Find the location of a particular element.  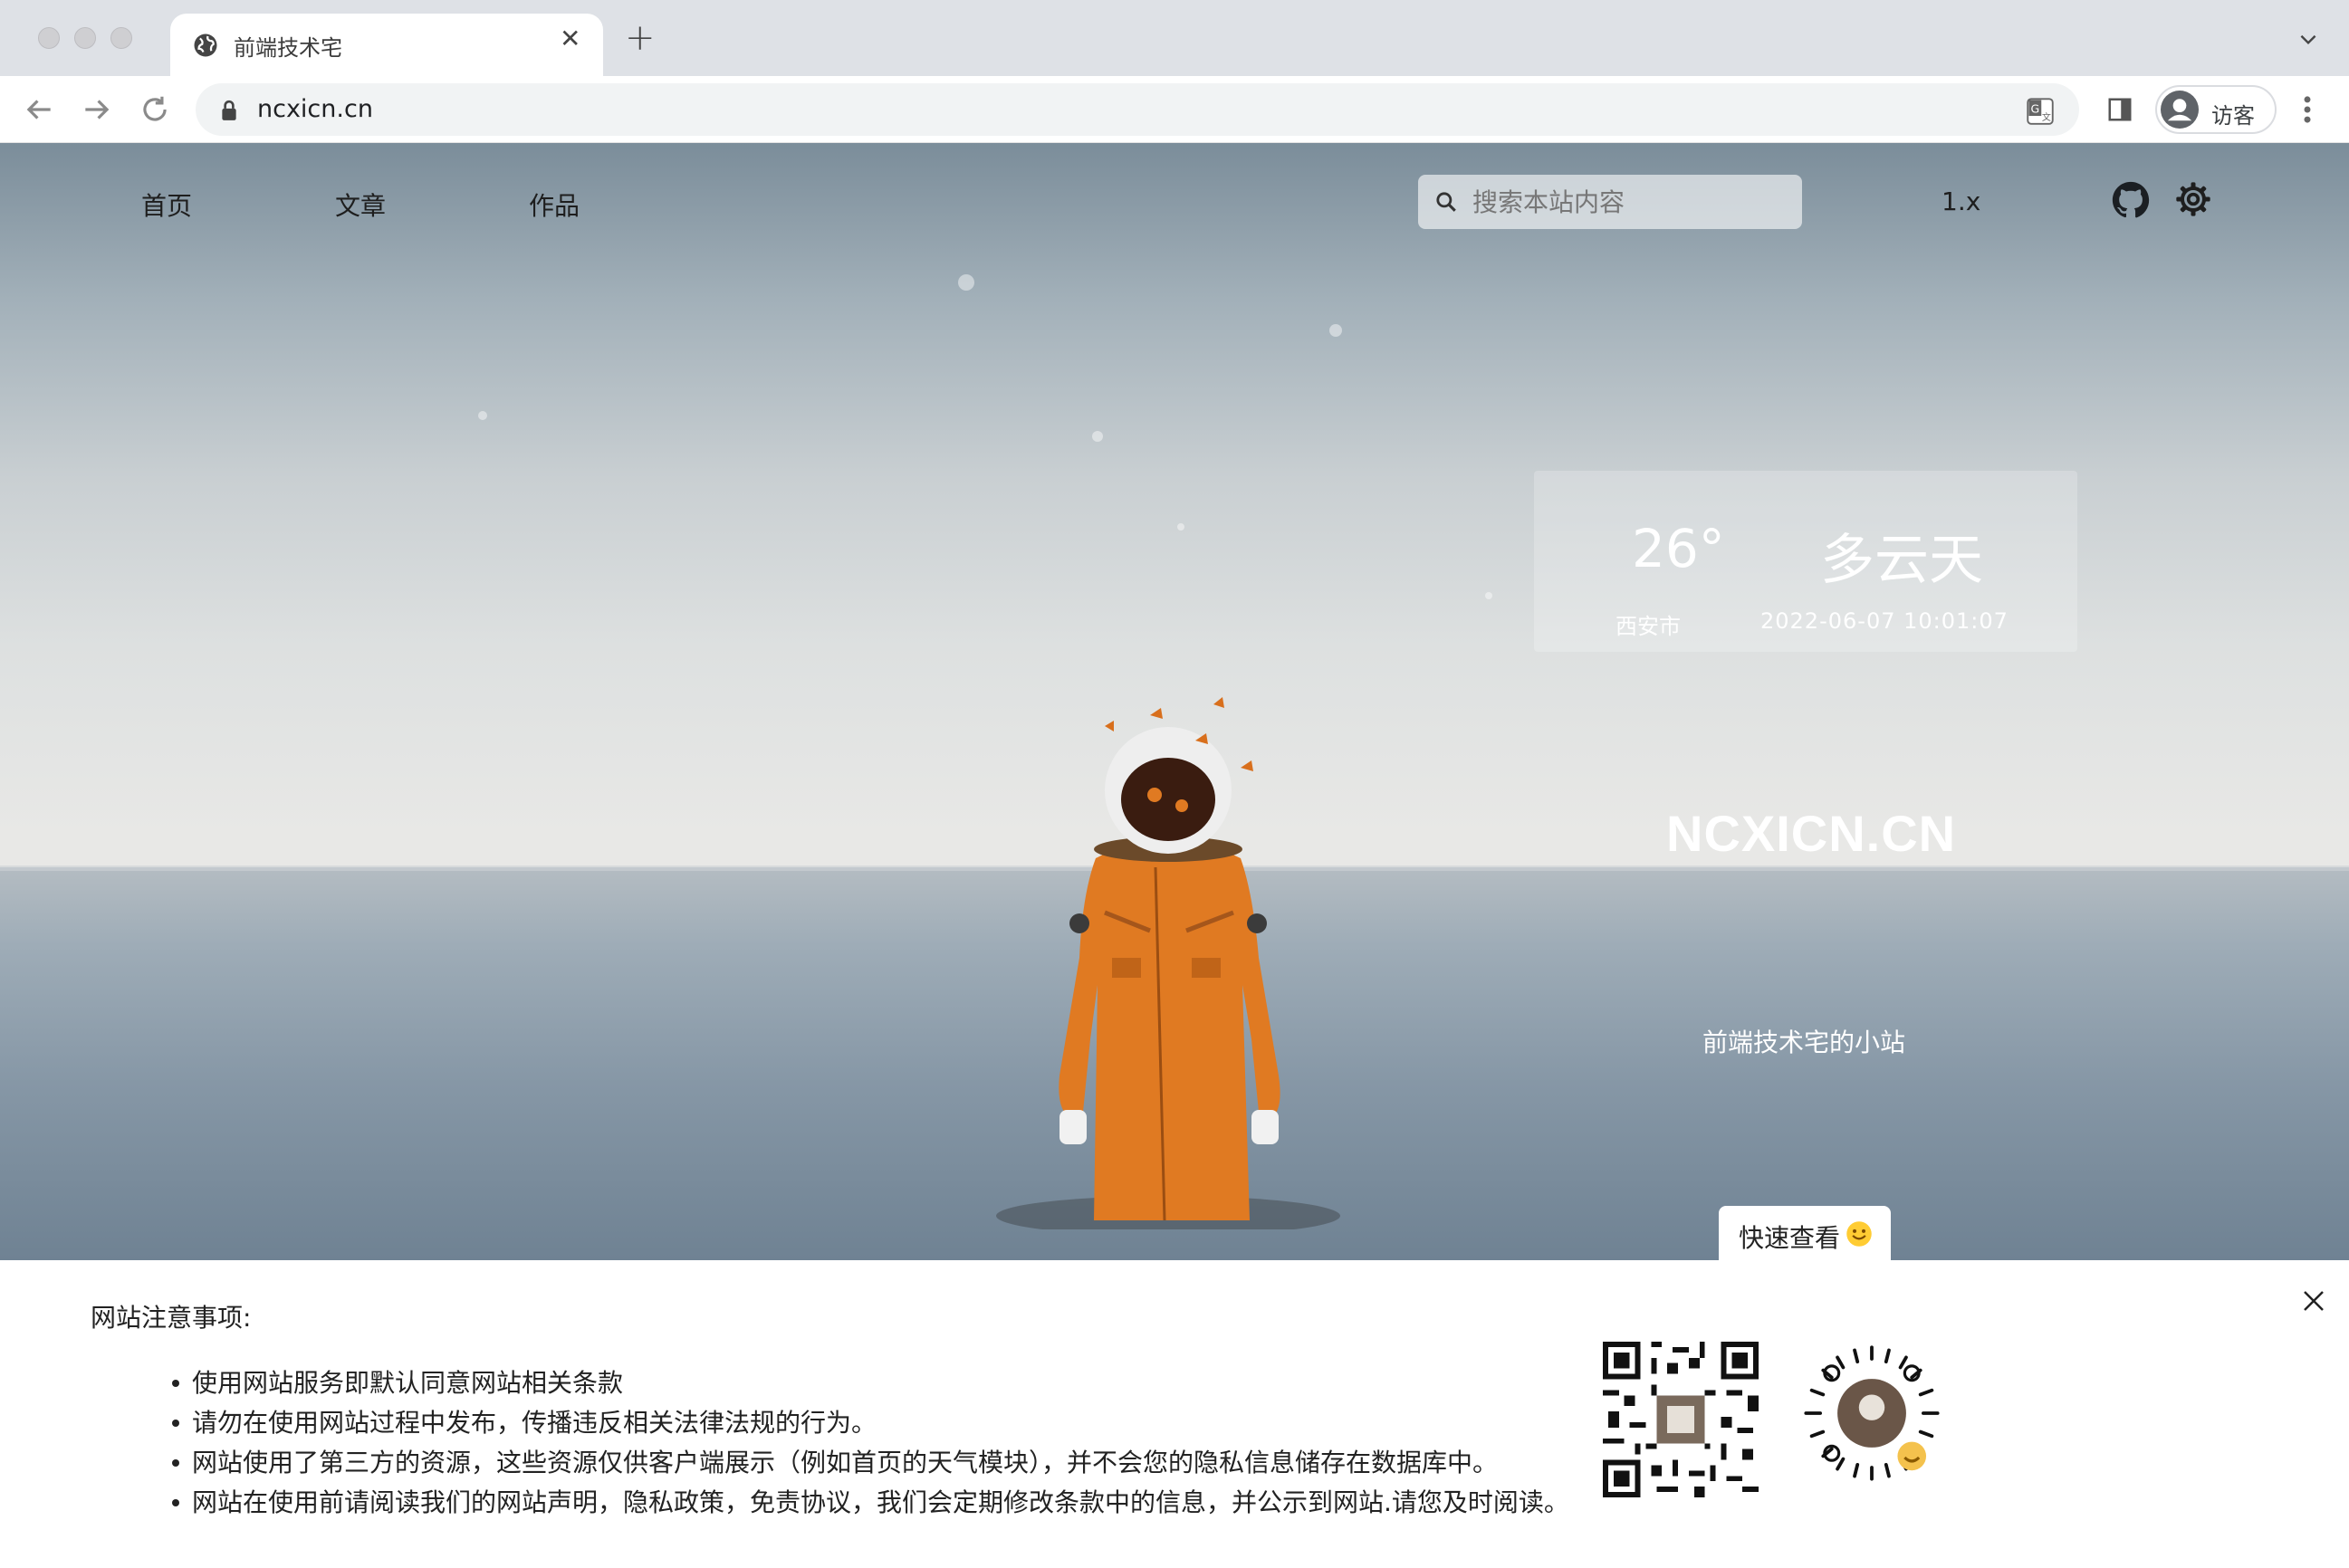

weather-condition: 多云天 is located at coordinates (1901, 560).